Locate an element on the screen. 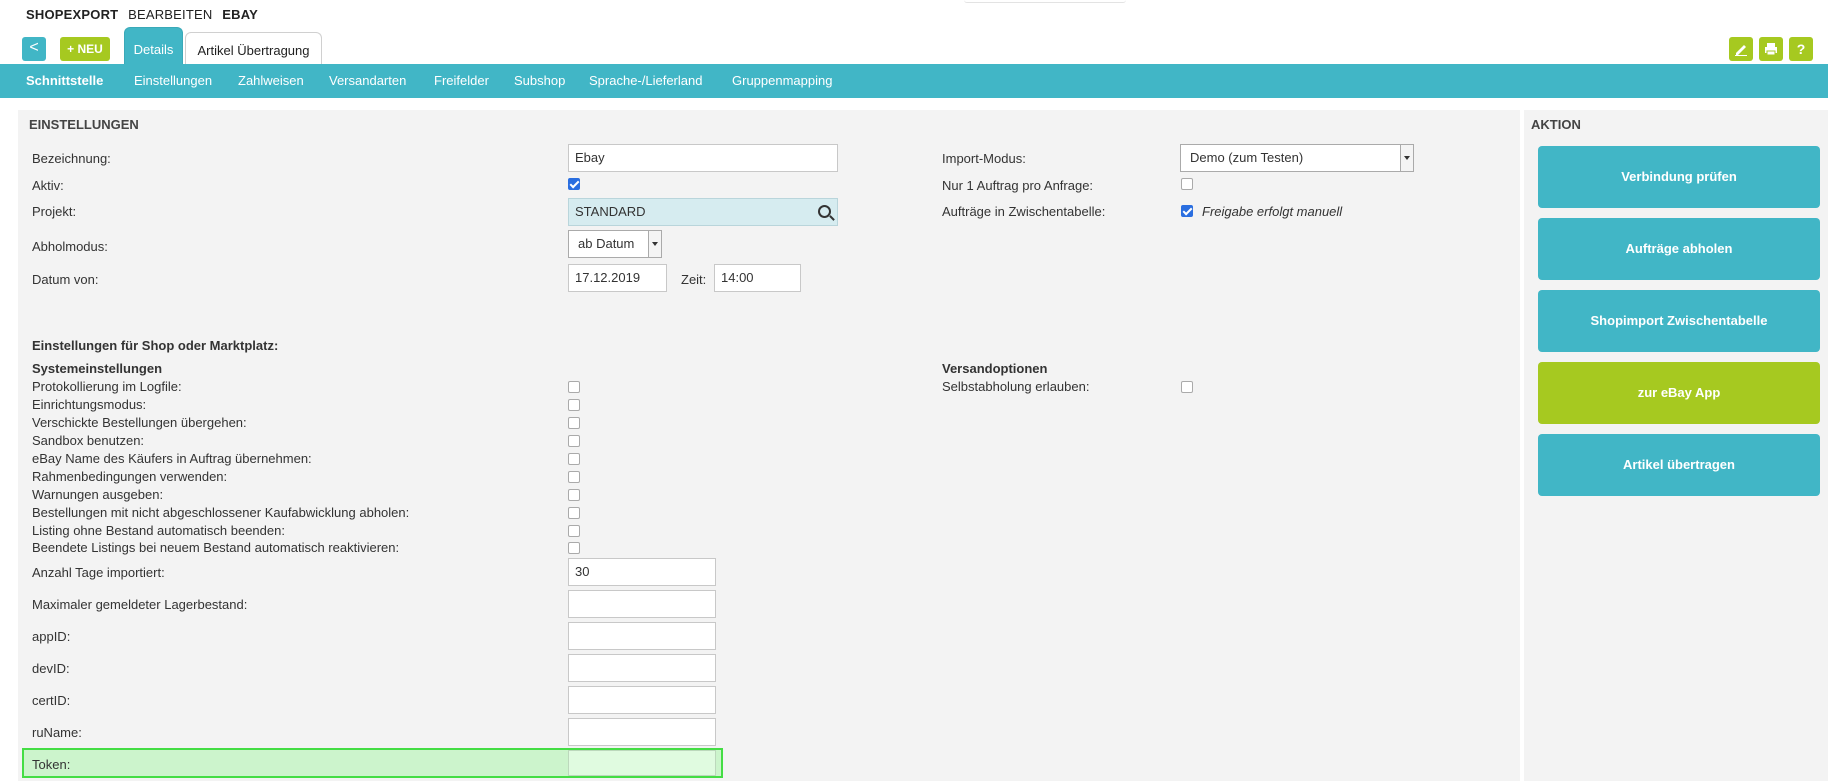 The width and height of the screenshot is (1828, 781). tab-artikel-uebertragung: Artikel Übertragung is located at coordinates (253, 48).